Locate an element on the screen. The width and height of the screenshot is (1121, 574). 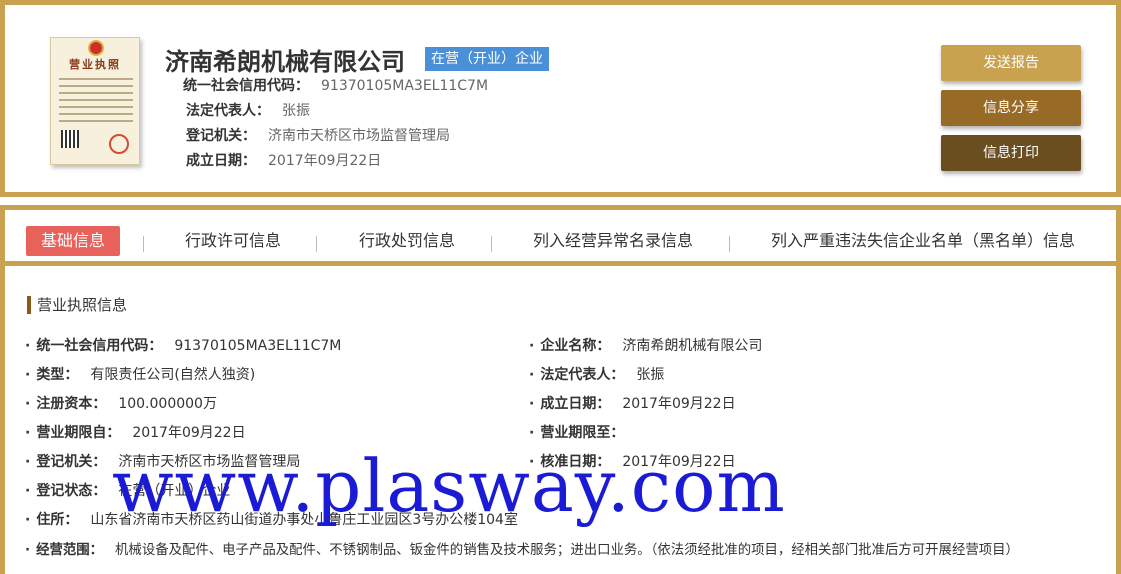
field-type: · 类型： 有限责任公司(自然人独资) is located at coordinates (140, 375).